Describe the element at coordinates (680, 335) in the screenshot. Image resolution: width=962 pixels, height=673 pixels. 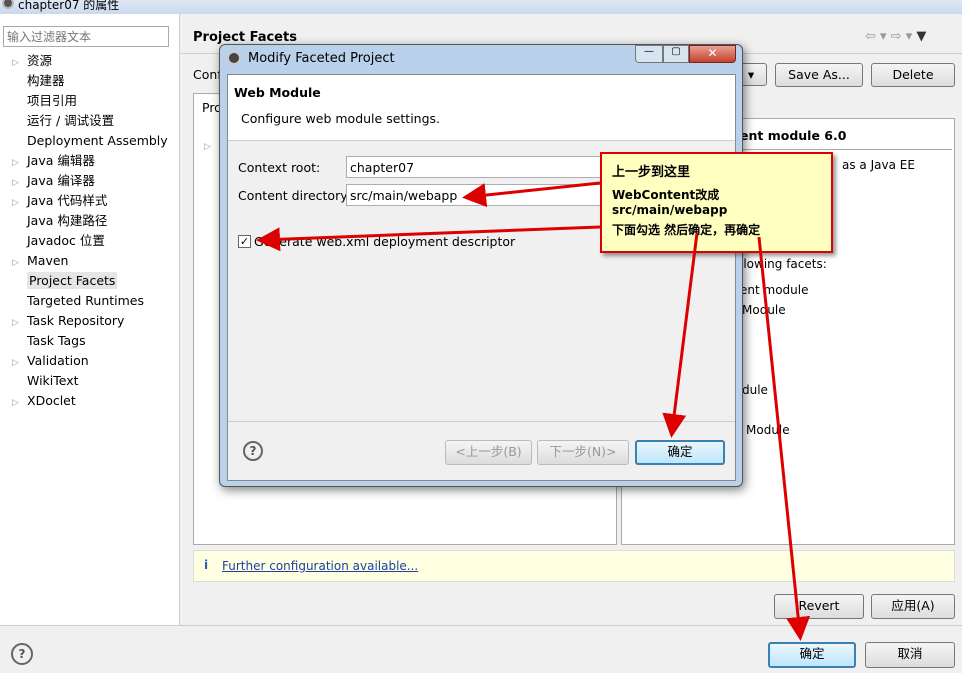
I see `arrow-to-dialog-ok` at that location.